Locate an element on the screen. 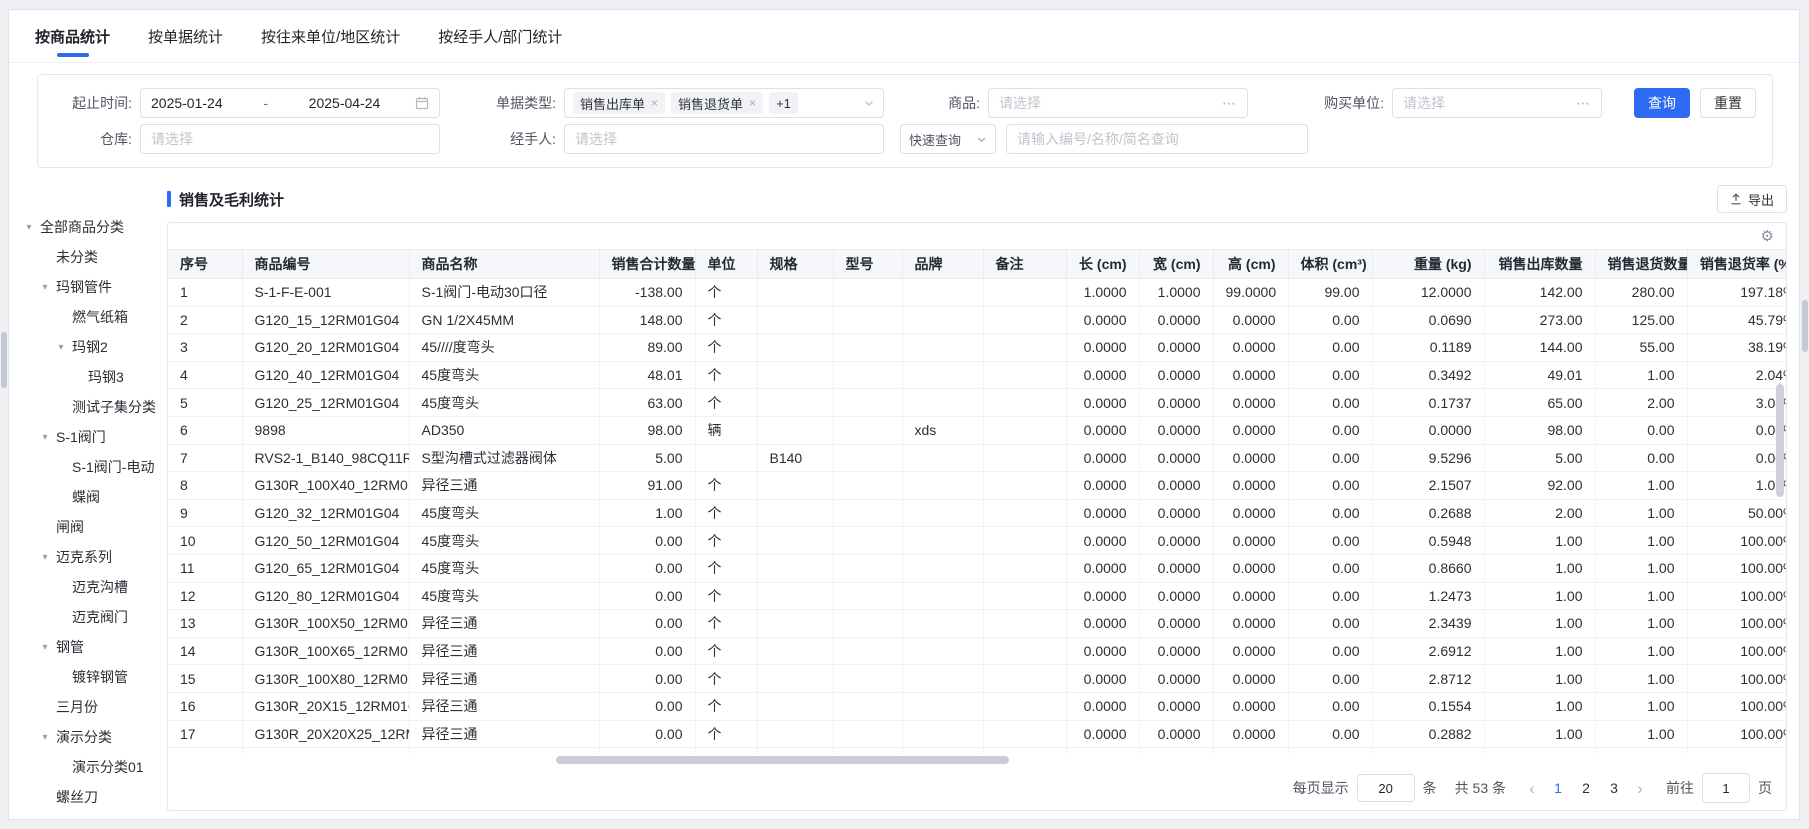  column-header: 长 (cm) is located at coordinates (1102, 264).